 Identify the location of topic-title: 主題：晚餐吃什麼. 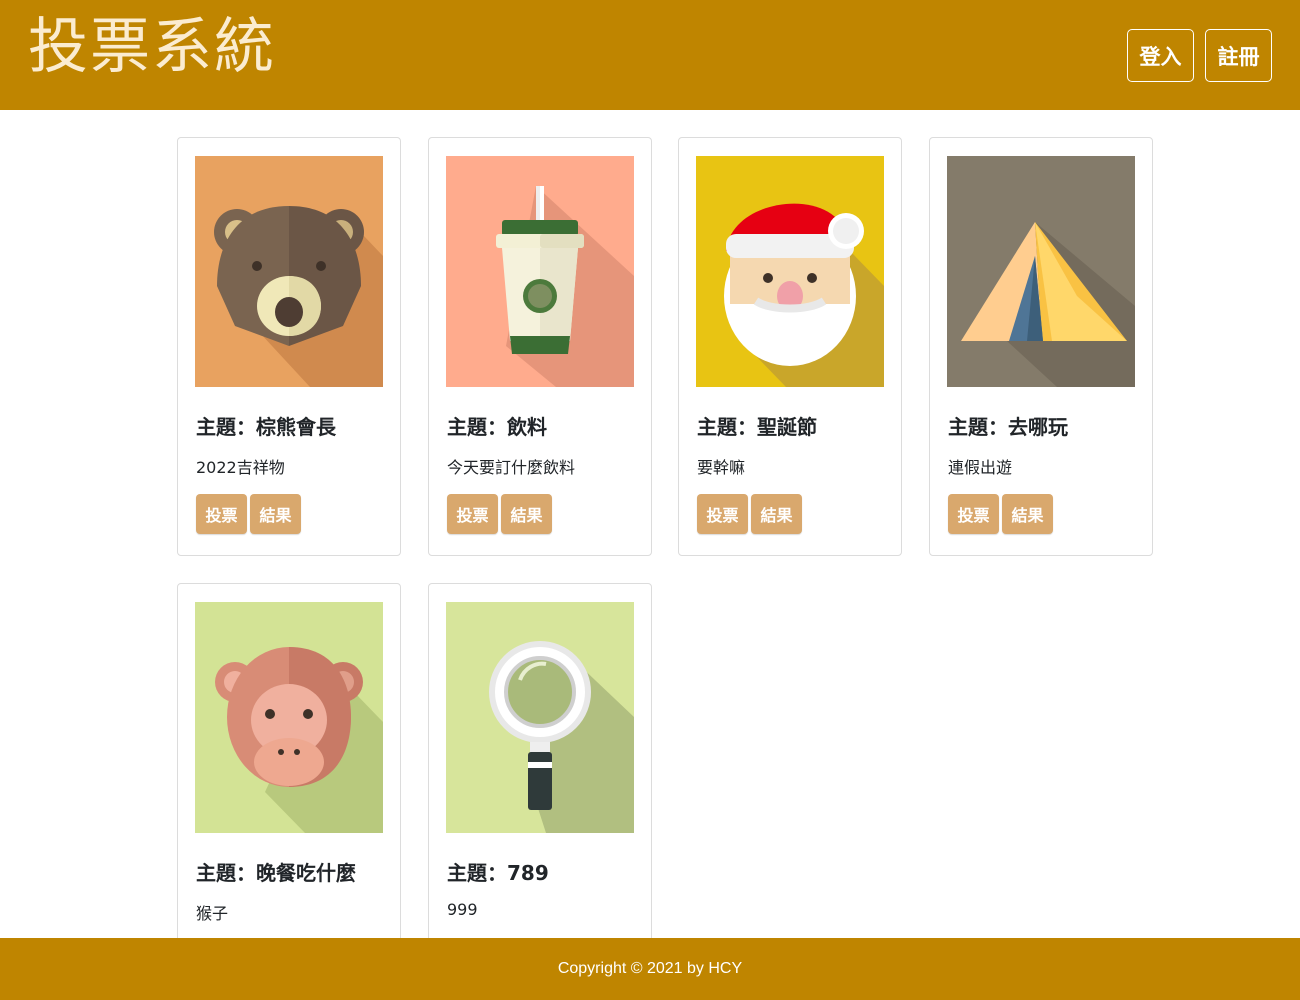
(276, 873).